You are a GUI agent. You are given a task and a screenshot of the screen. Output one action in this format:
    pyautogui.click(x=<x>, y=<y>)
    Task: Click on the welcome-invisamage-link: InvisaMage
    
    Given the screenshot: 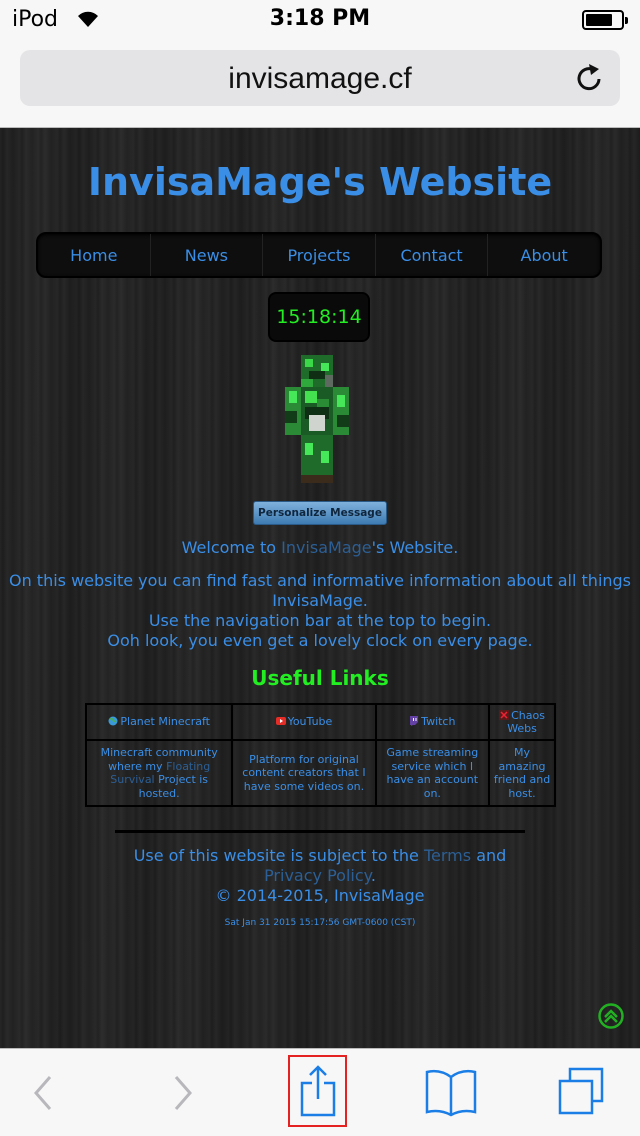 What is the action you would take?
    pyautogui.click(x=326, y=547)
    